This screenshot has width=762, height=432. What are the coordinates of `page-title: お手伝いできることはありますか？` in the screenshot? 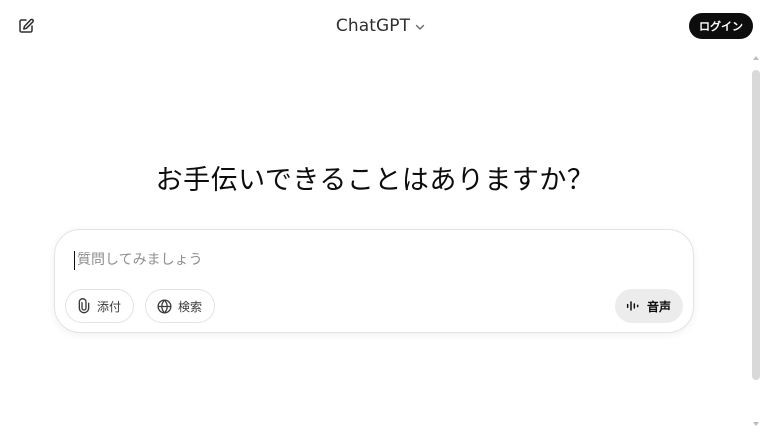 It's located at (375, 180).